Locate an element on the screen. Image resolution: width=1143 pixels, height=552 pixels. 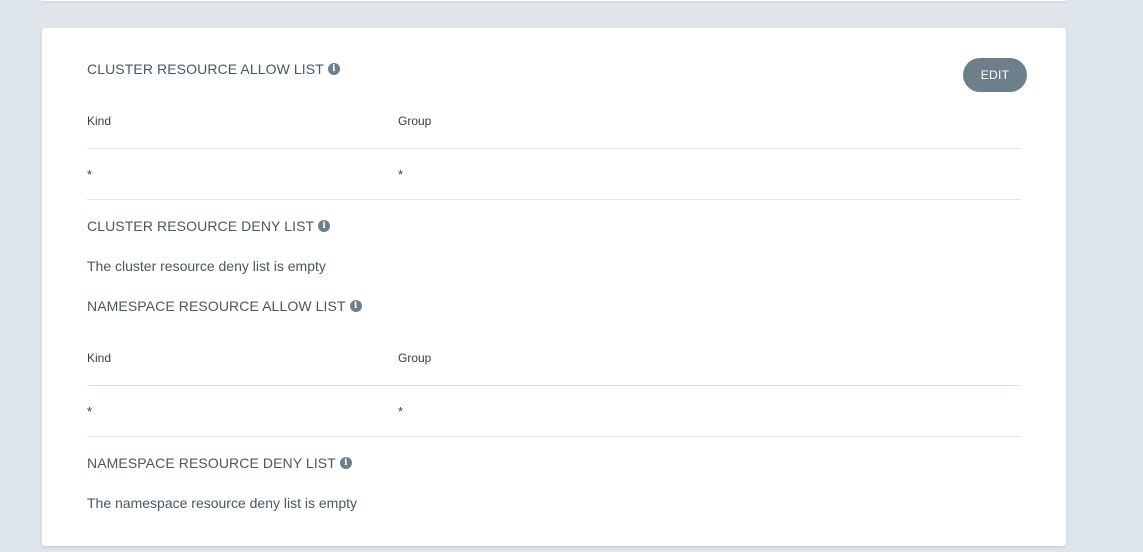
namespace-allow-list-title-label: NAMESPACE RESOURCE ALLOW LIST is located at coordinates (216, 306).